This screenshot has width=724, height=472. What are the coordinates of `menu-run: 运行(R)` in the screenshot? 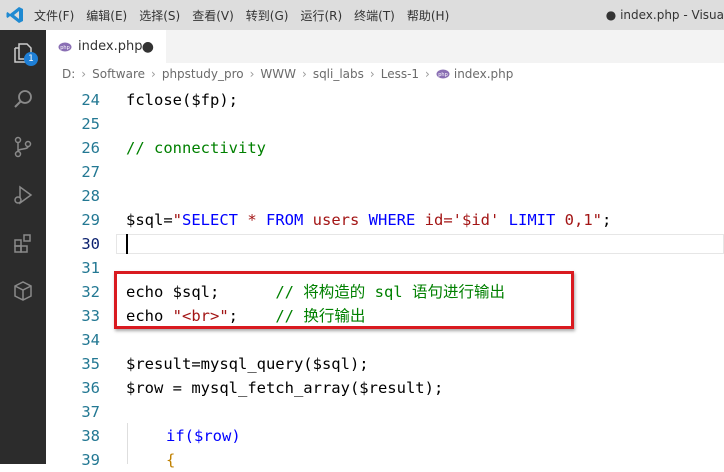 It's located at (321, 15).